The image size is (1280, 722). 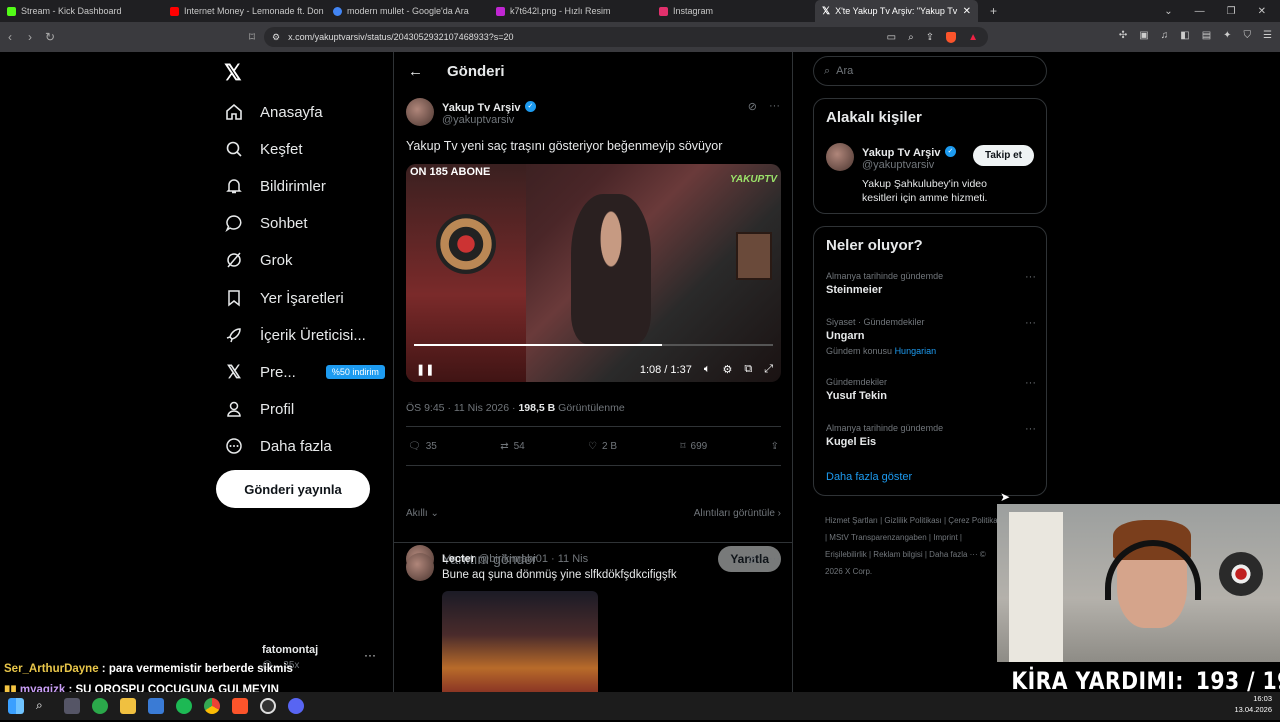 What do you see at coordinates (16, 706) in the screenshot?
I see `windows-start-icon` at bounding box center [16, 706].